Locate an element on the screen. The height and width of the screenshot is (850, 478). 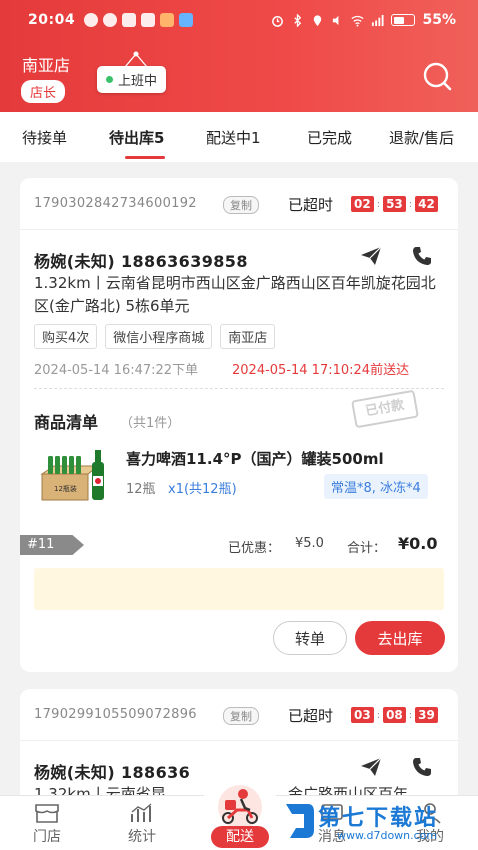
customer-name-phone: 杨婉(未知) 188636 is located at coordinates (112, 772).